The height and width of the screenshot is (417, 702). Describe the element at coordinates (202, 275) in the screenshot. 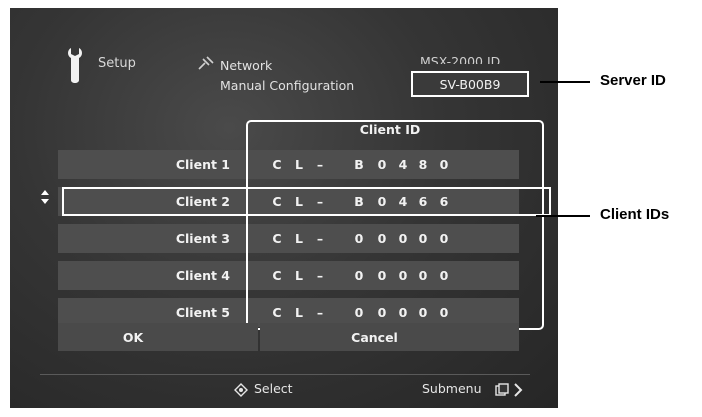

I see `client-name-label: Client 4` at that location.